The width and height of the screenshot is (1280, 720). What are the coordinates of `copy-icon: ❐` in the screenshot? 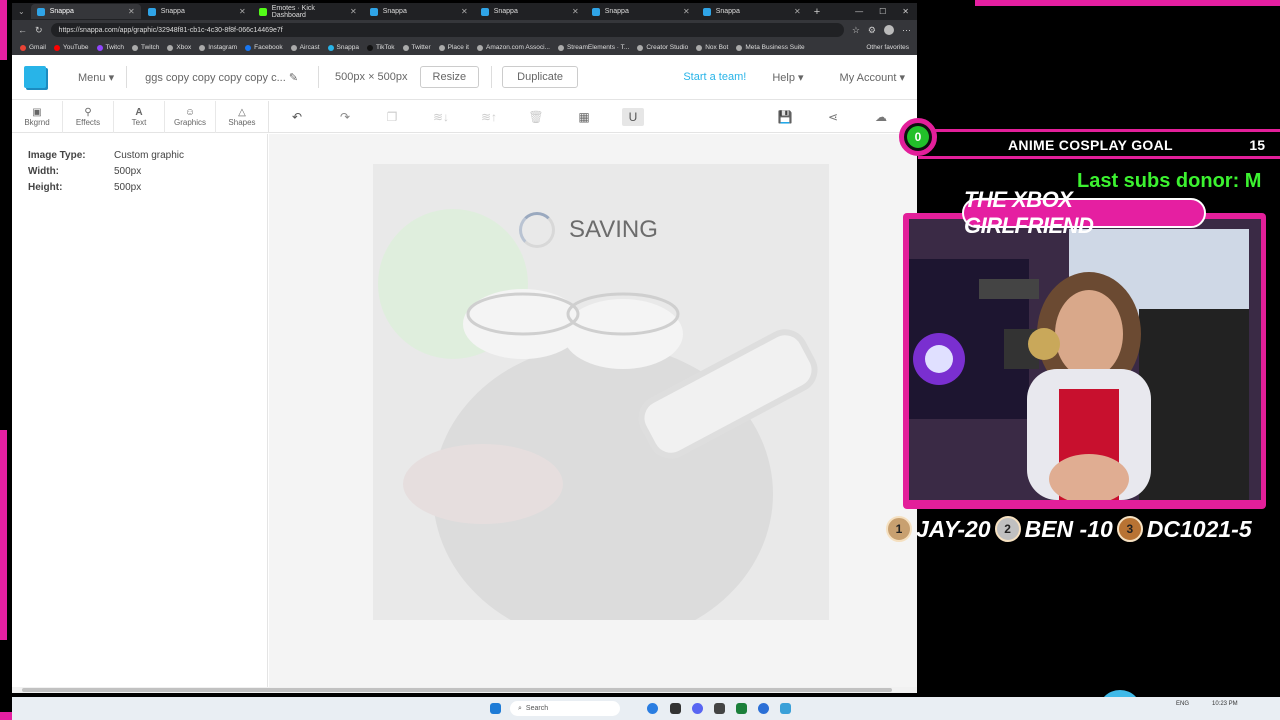 It's located at (392, 117).